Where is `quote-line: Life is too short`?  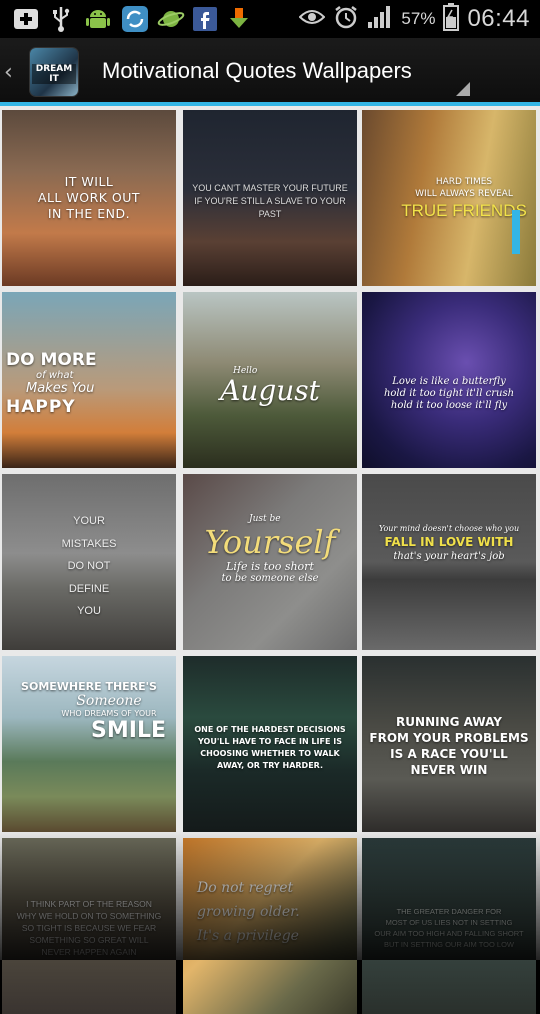 quote-line: Life is too short is located at coordinates (270, 566).